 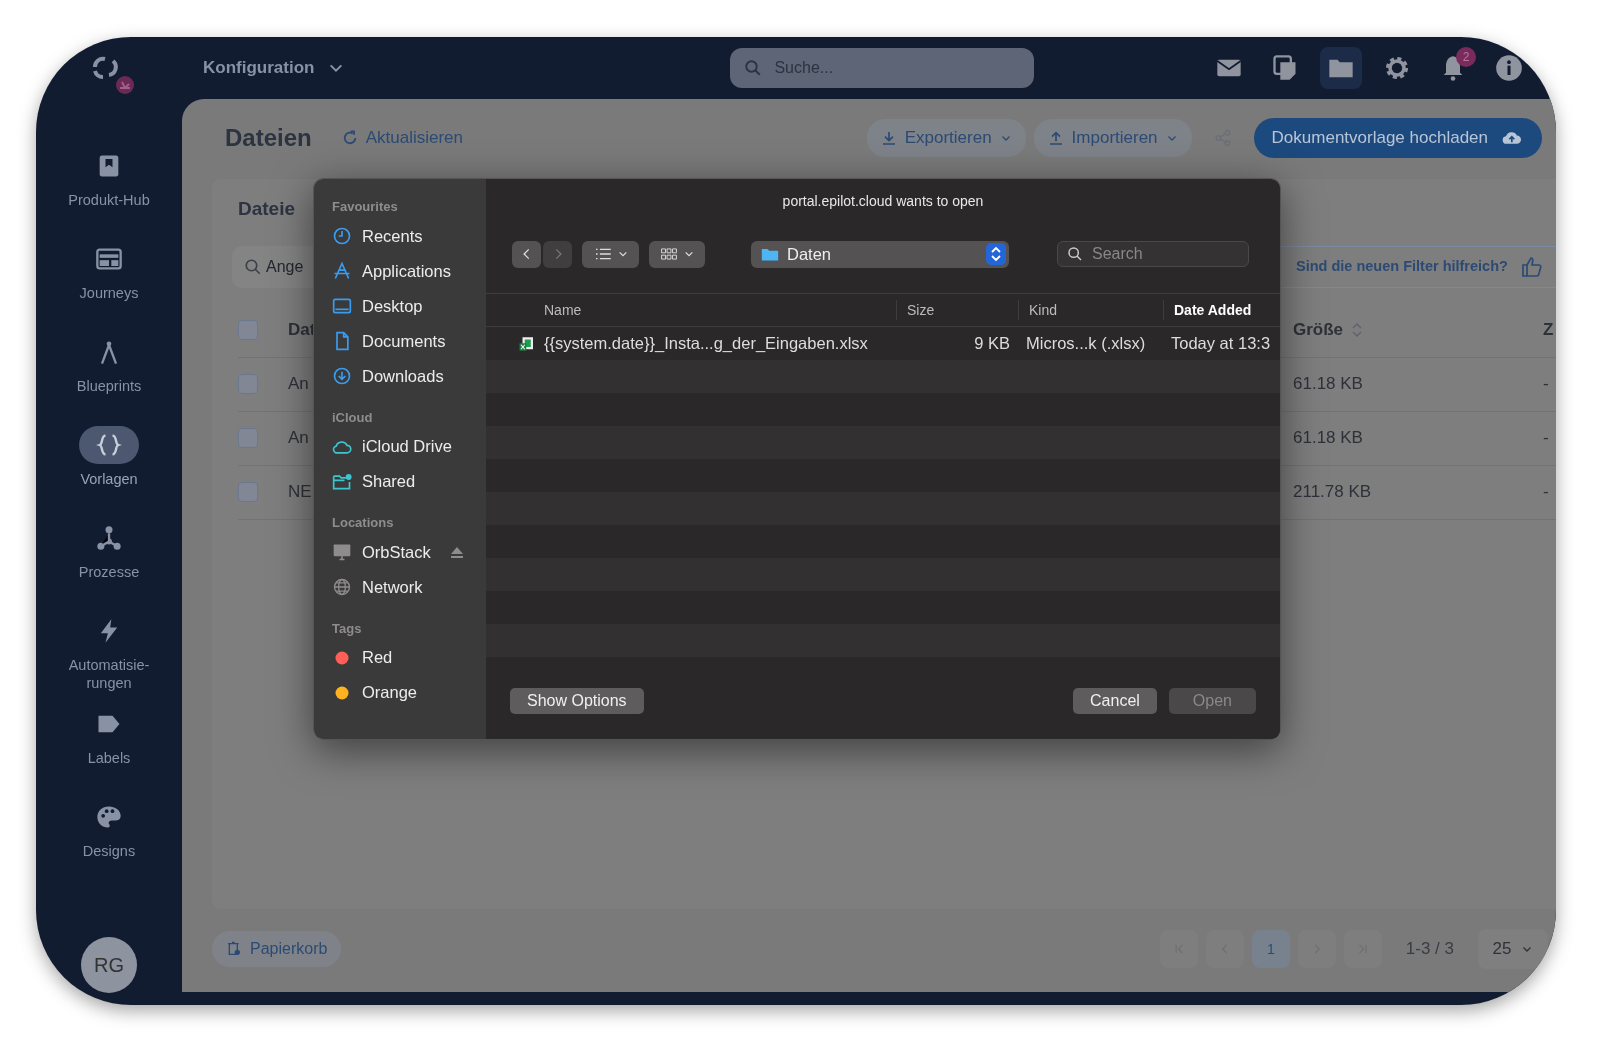 I want to click on file-size: 9 KB, so click(x=992, y=343).